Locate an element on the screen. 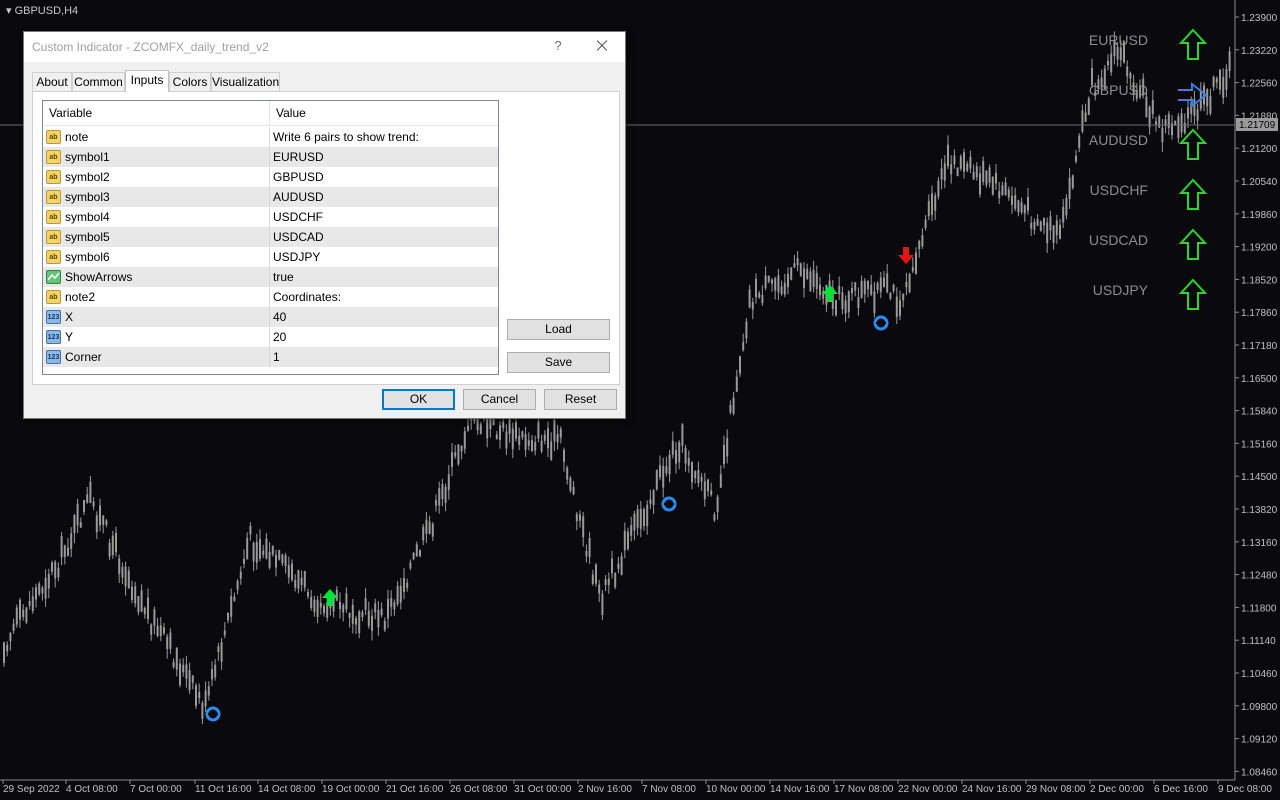 The height and width of the screenshot is (800, 1280). time-tick-label: 19 Oct 00:00 is located at coordinates (351, 789).